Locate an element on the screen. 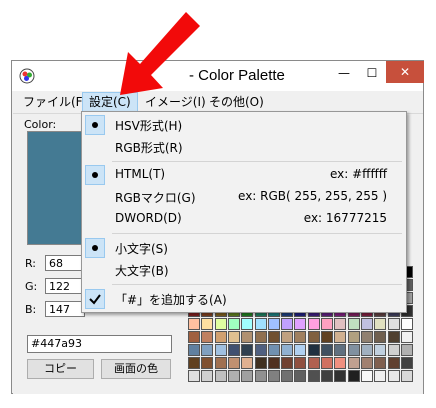 The height and width of the screenshot is (408, 436). menu-item-html: HTML(T) ex: #ffffff is located at coordinates (244, 175).